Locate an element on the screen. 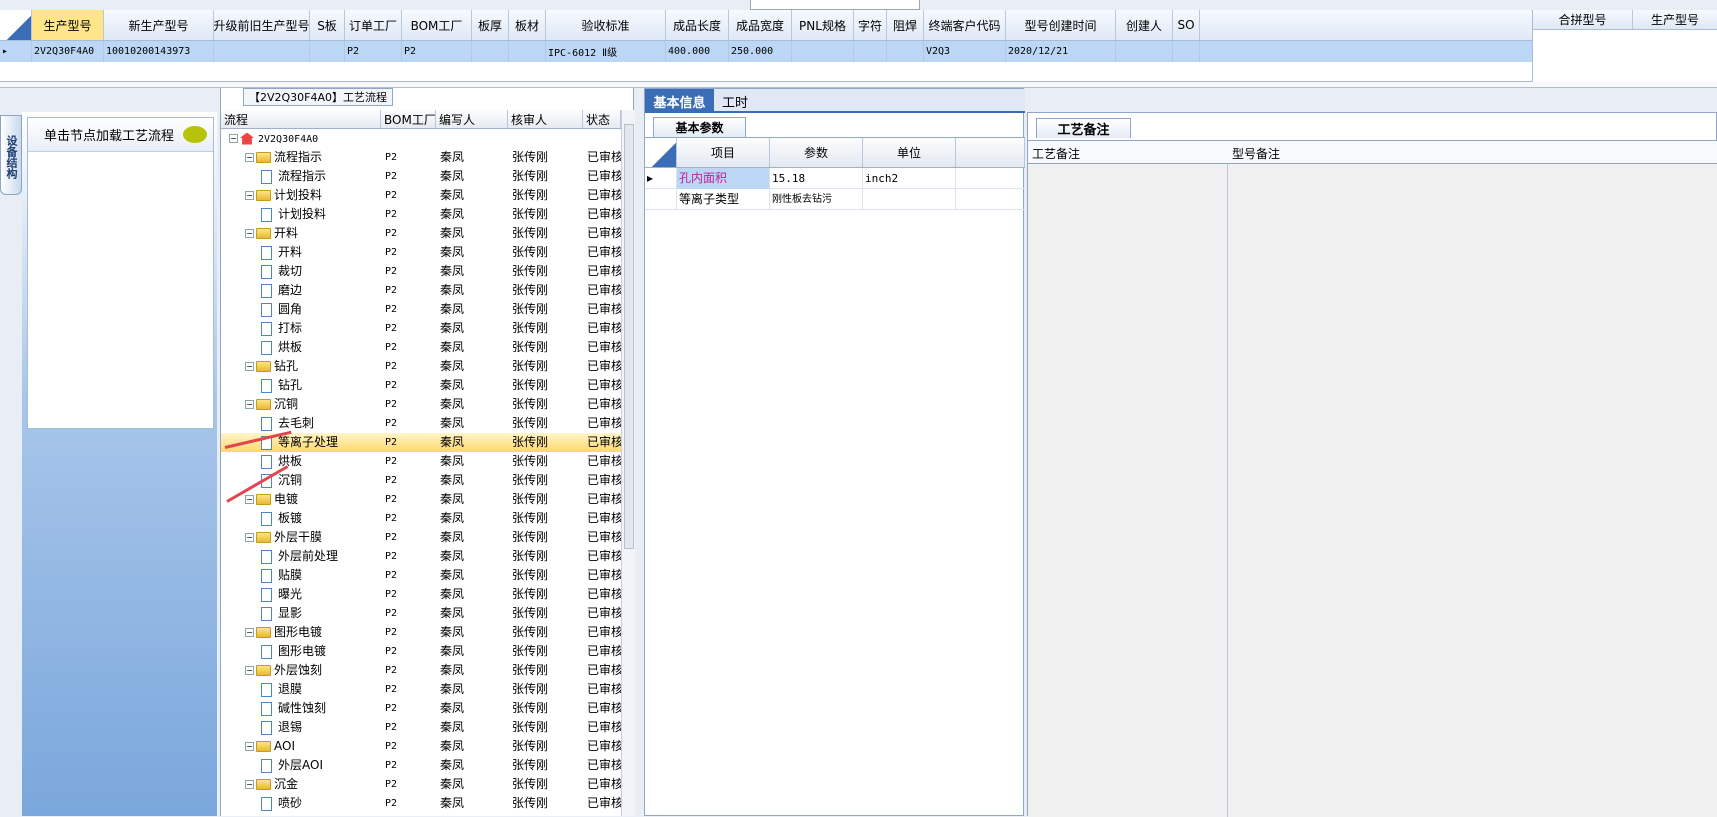 This screenshot has height=817, width=1717. params-row: ▸ 孔内面积 15.18 inch2 is located at coordinates (835, 178).